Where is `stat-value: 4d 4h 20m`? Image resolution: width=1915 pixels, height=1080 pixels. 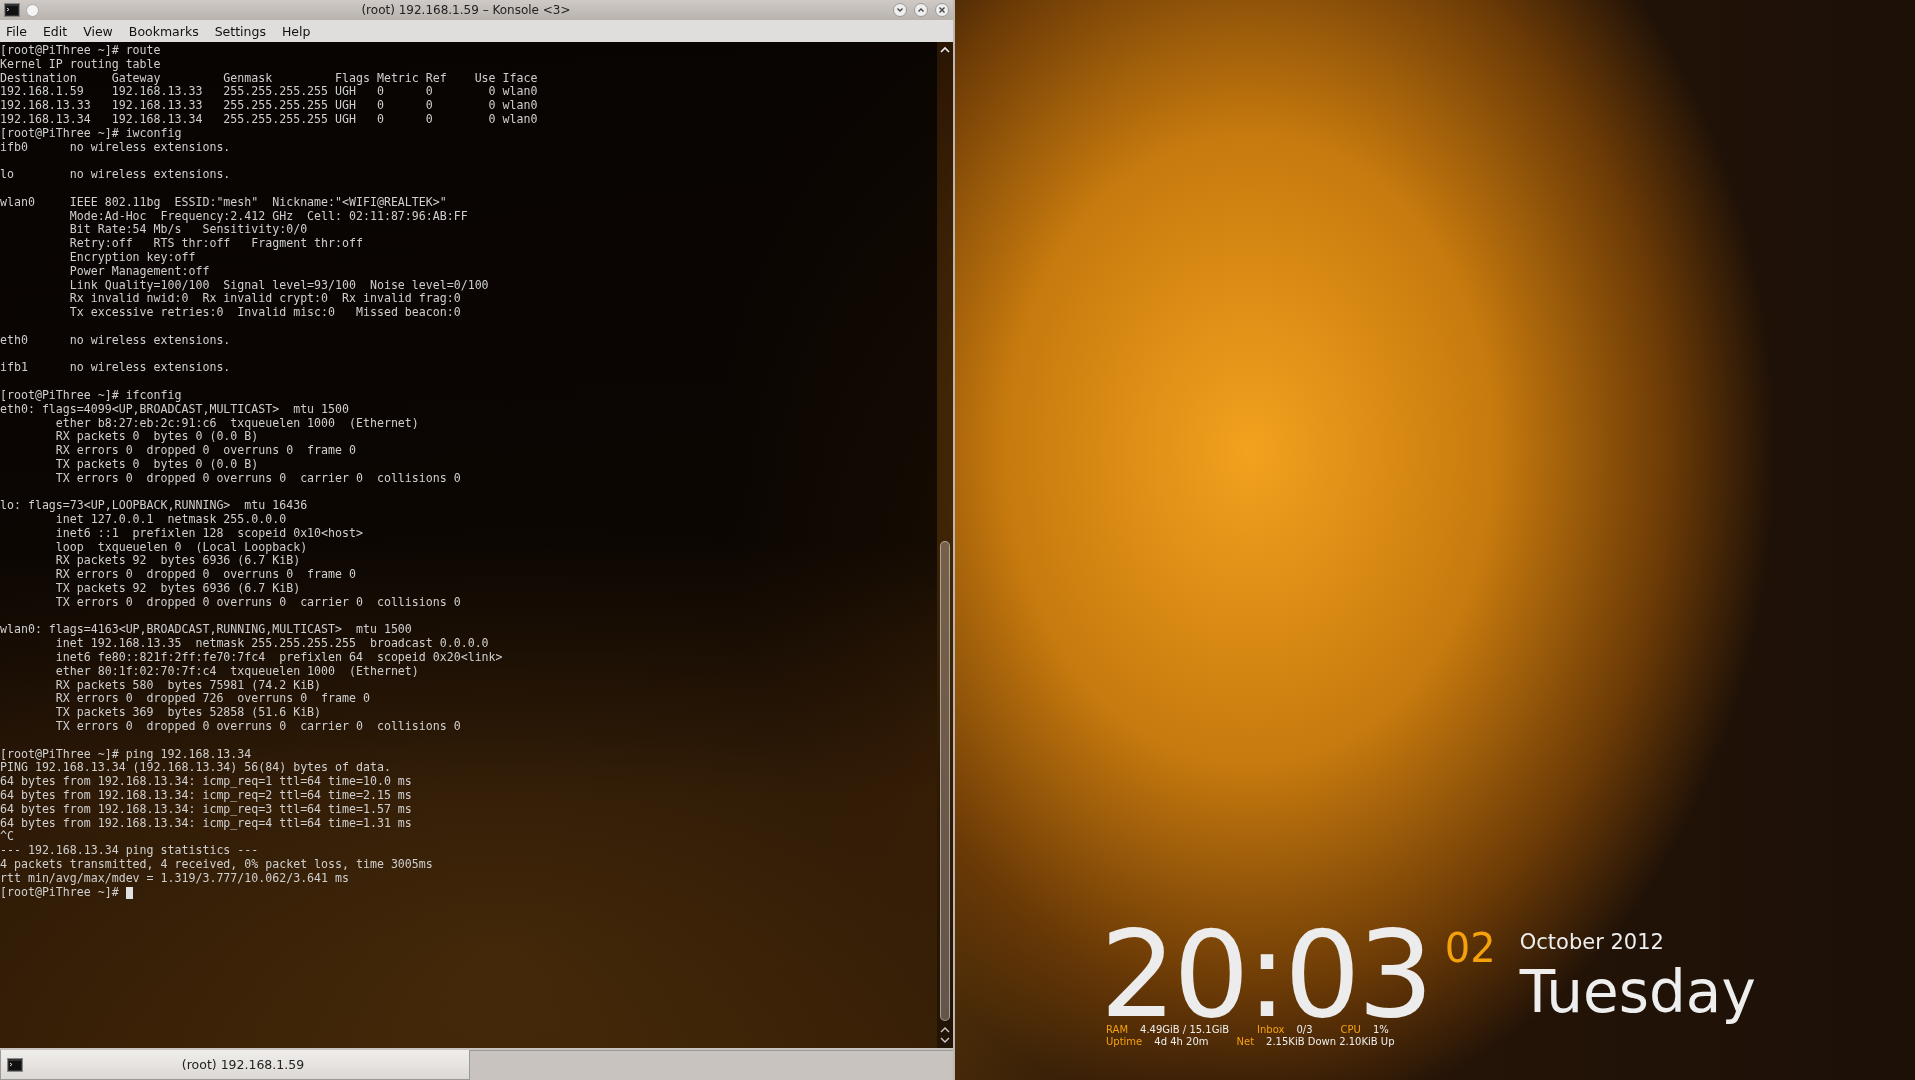 stat-value: 4d 4h 20m is located at coordinates (1181, 1042).